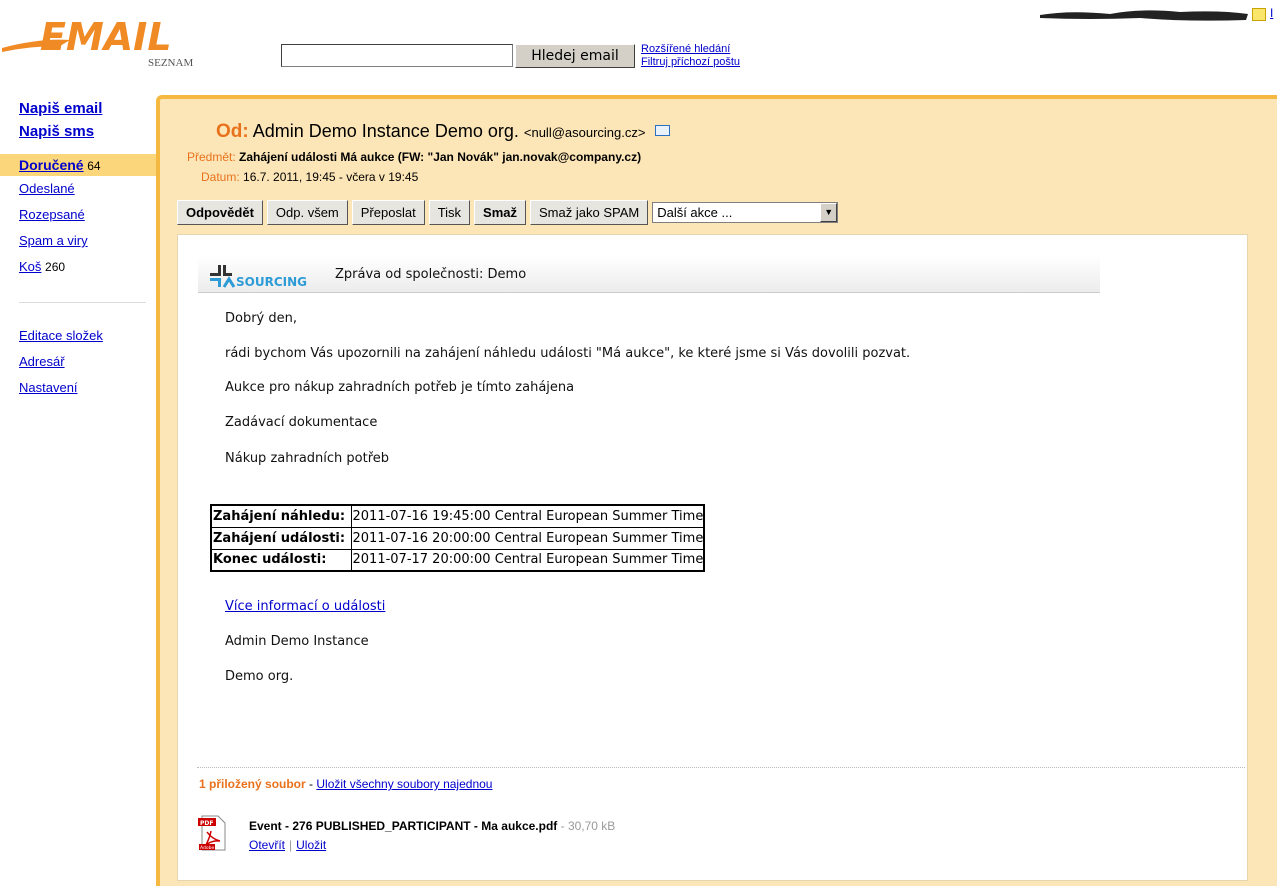  I want to click on date-text: 16.7. 2011, 19:45 - včera v 19:45, so click(331, 177).